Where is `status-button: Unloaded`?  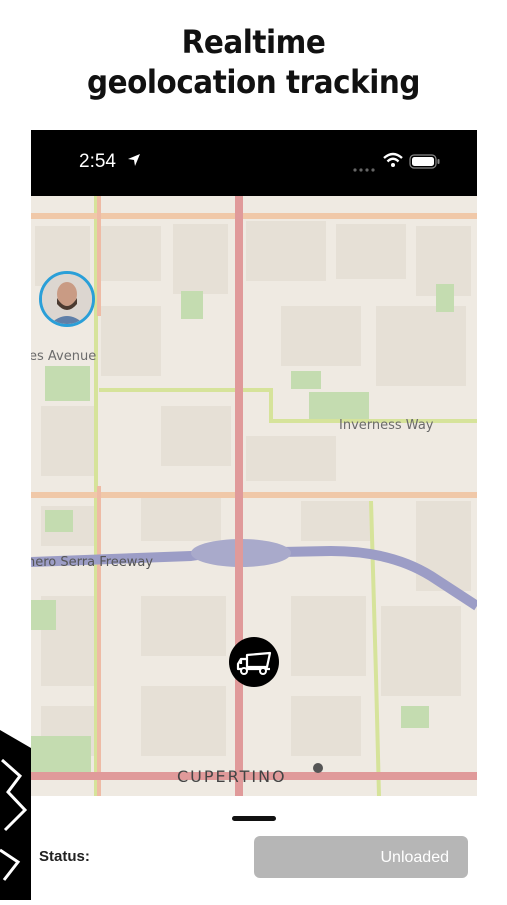
status-button: Unloaded is located at coordinates (361, 857).